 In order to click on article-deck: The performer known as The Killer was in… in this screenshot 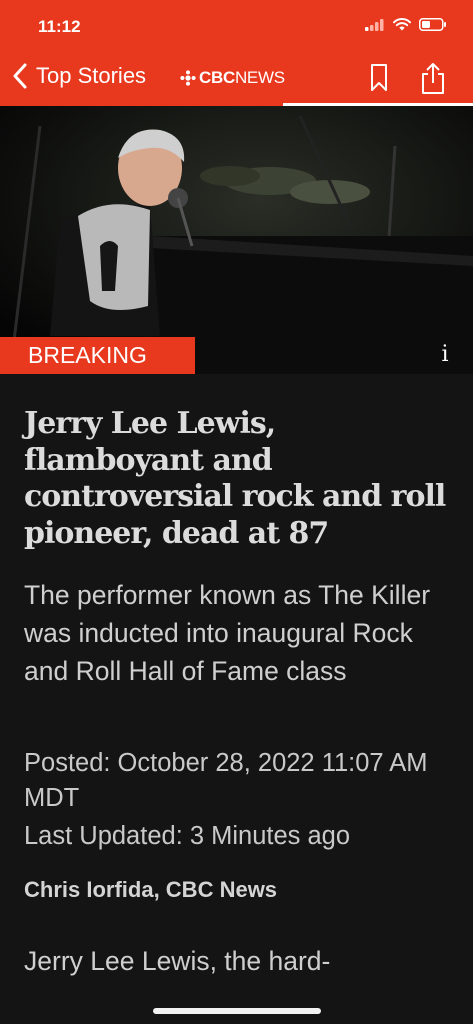, I will do `click(227, 633)`.